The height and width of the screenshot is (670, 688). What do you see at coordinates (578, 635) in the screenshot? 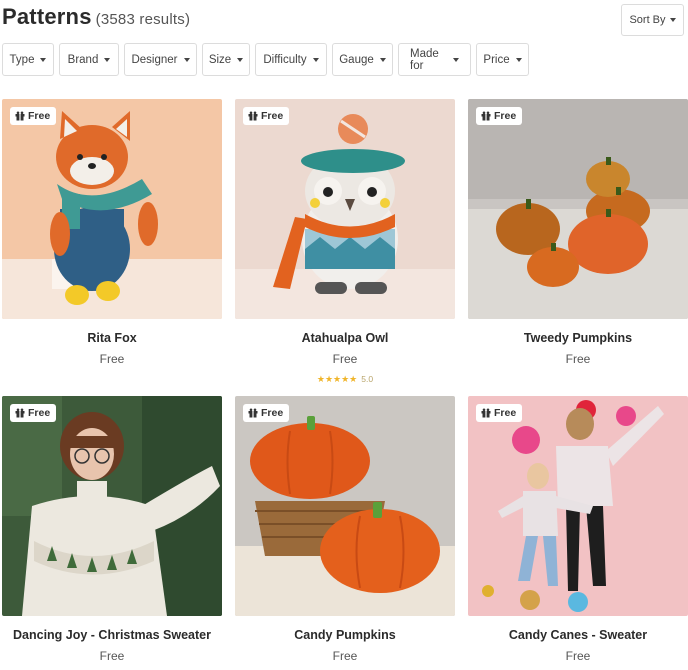
I see `product-name: Candy Canes - Sweater` at bounding box center [578, 635].